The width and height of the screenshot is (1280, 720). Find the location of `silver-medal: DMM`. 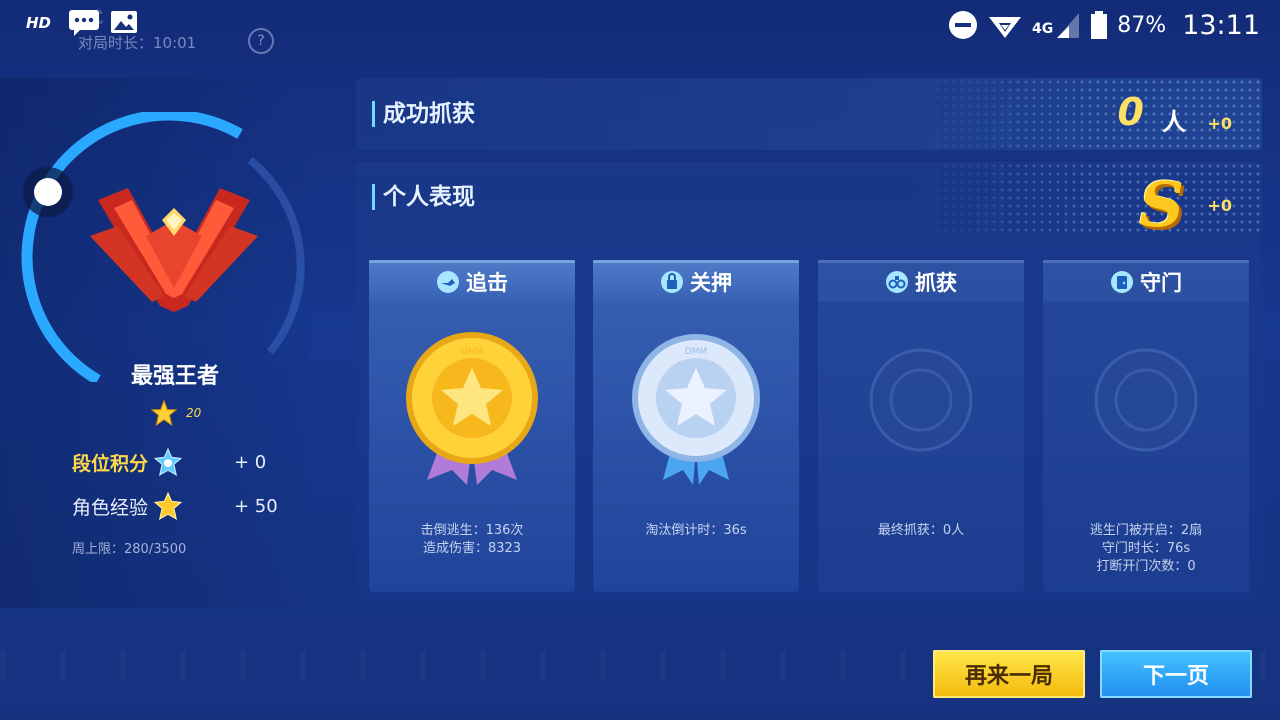

silver-medal: DMM is located at coordinates (696, 412).